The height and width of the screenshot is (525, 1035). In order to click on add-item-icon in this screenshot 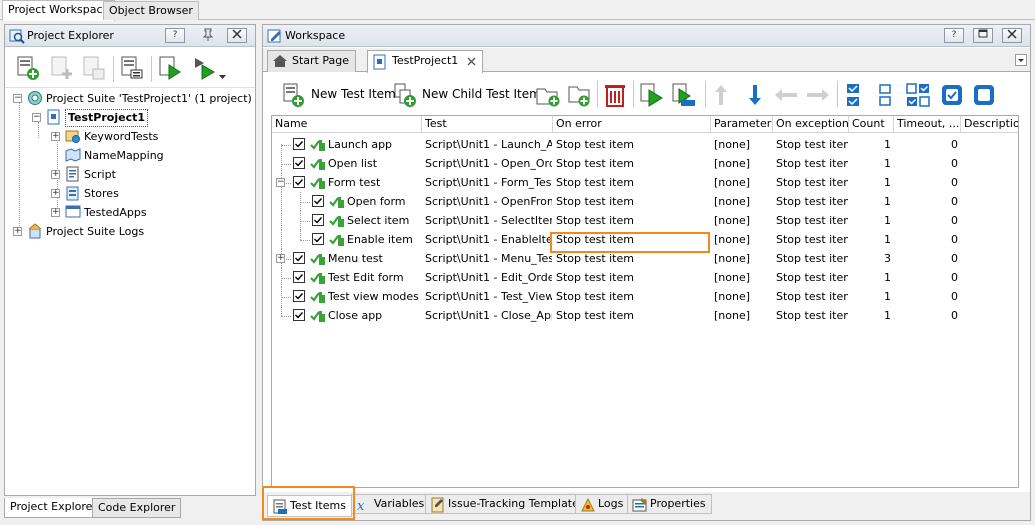, I will do `click(28, 68)`.